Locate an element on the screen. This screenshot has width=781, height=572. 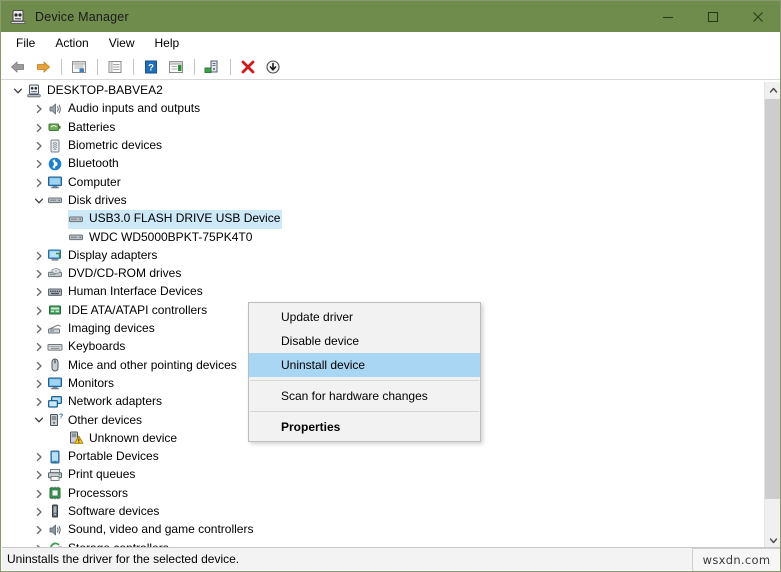
tree-item-content: Processors is located at coordinates (88, 493).